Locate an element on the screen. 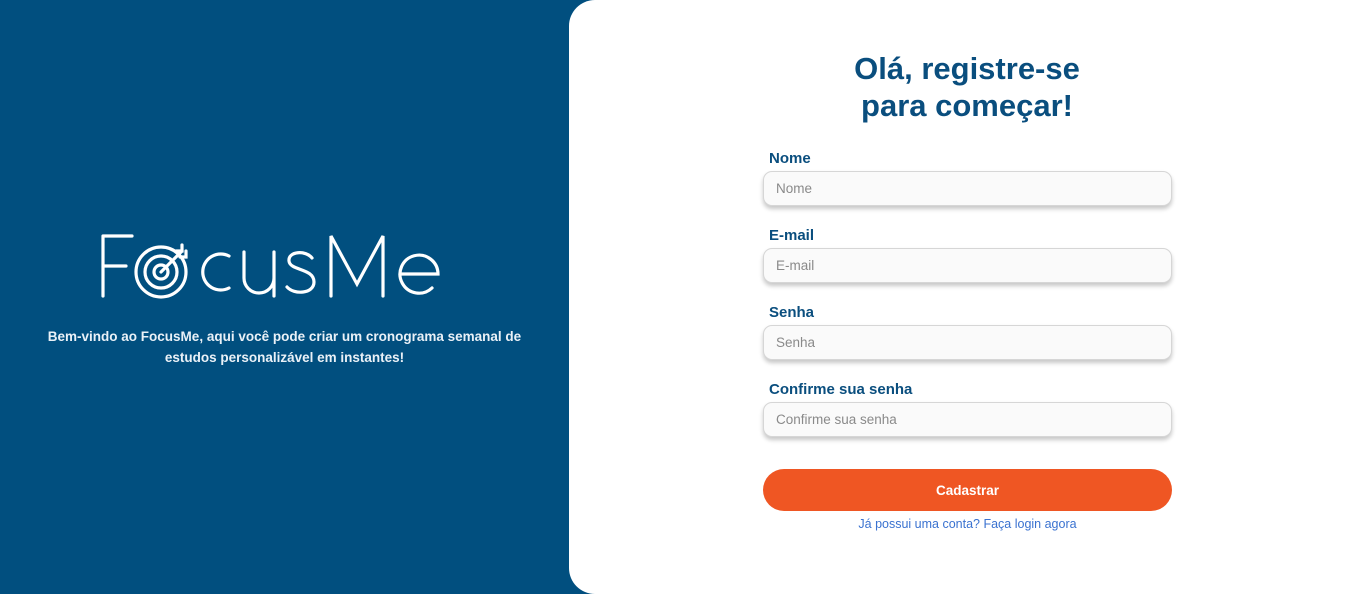 This screenshot has height=594, width=1365. email-input is located at coordinates (967, 265).